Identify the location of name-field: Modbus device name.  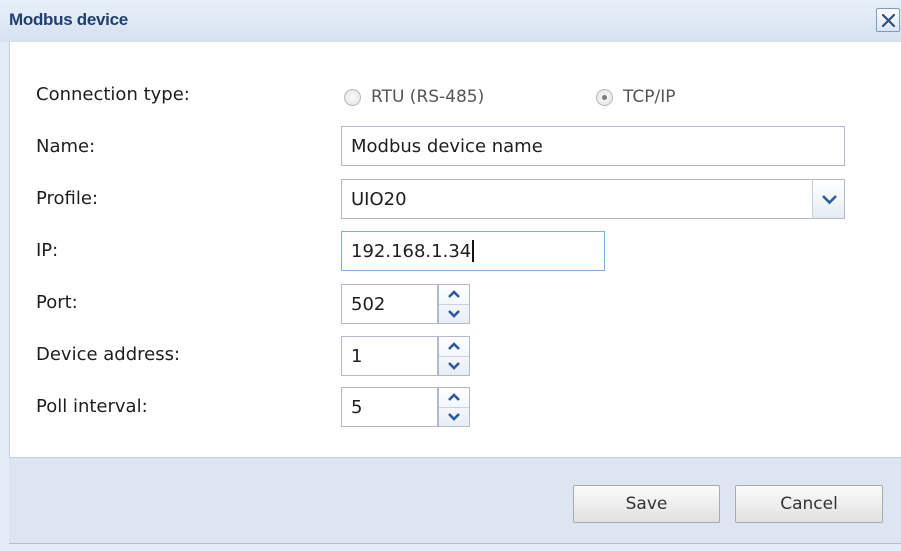
(593, 146).